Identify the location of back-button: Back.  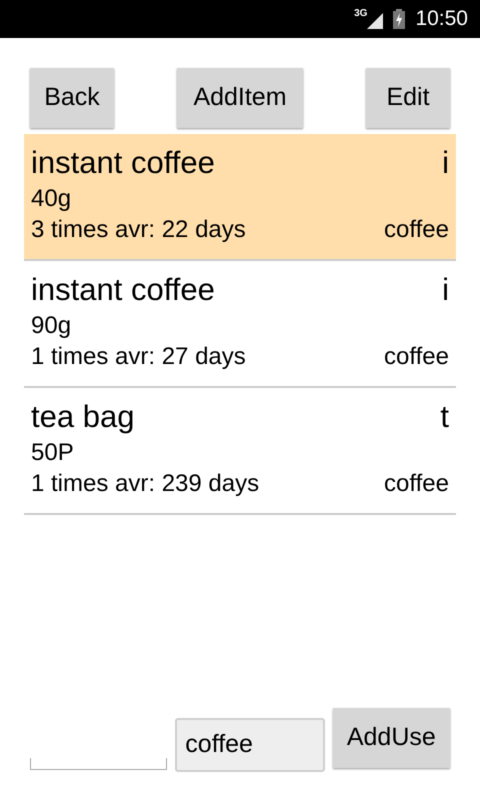
(72, 98).